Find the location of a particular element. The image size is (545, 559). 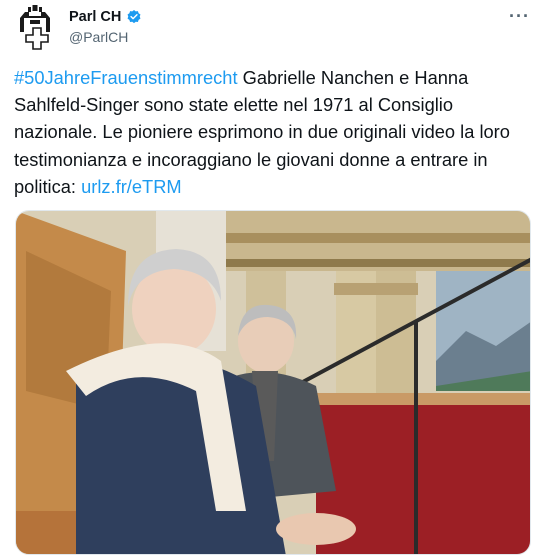

url-link: urlz.fr/eTRM is located at coordinates (131, 186).